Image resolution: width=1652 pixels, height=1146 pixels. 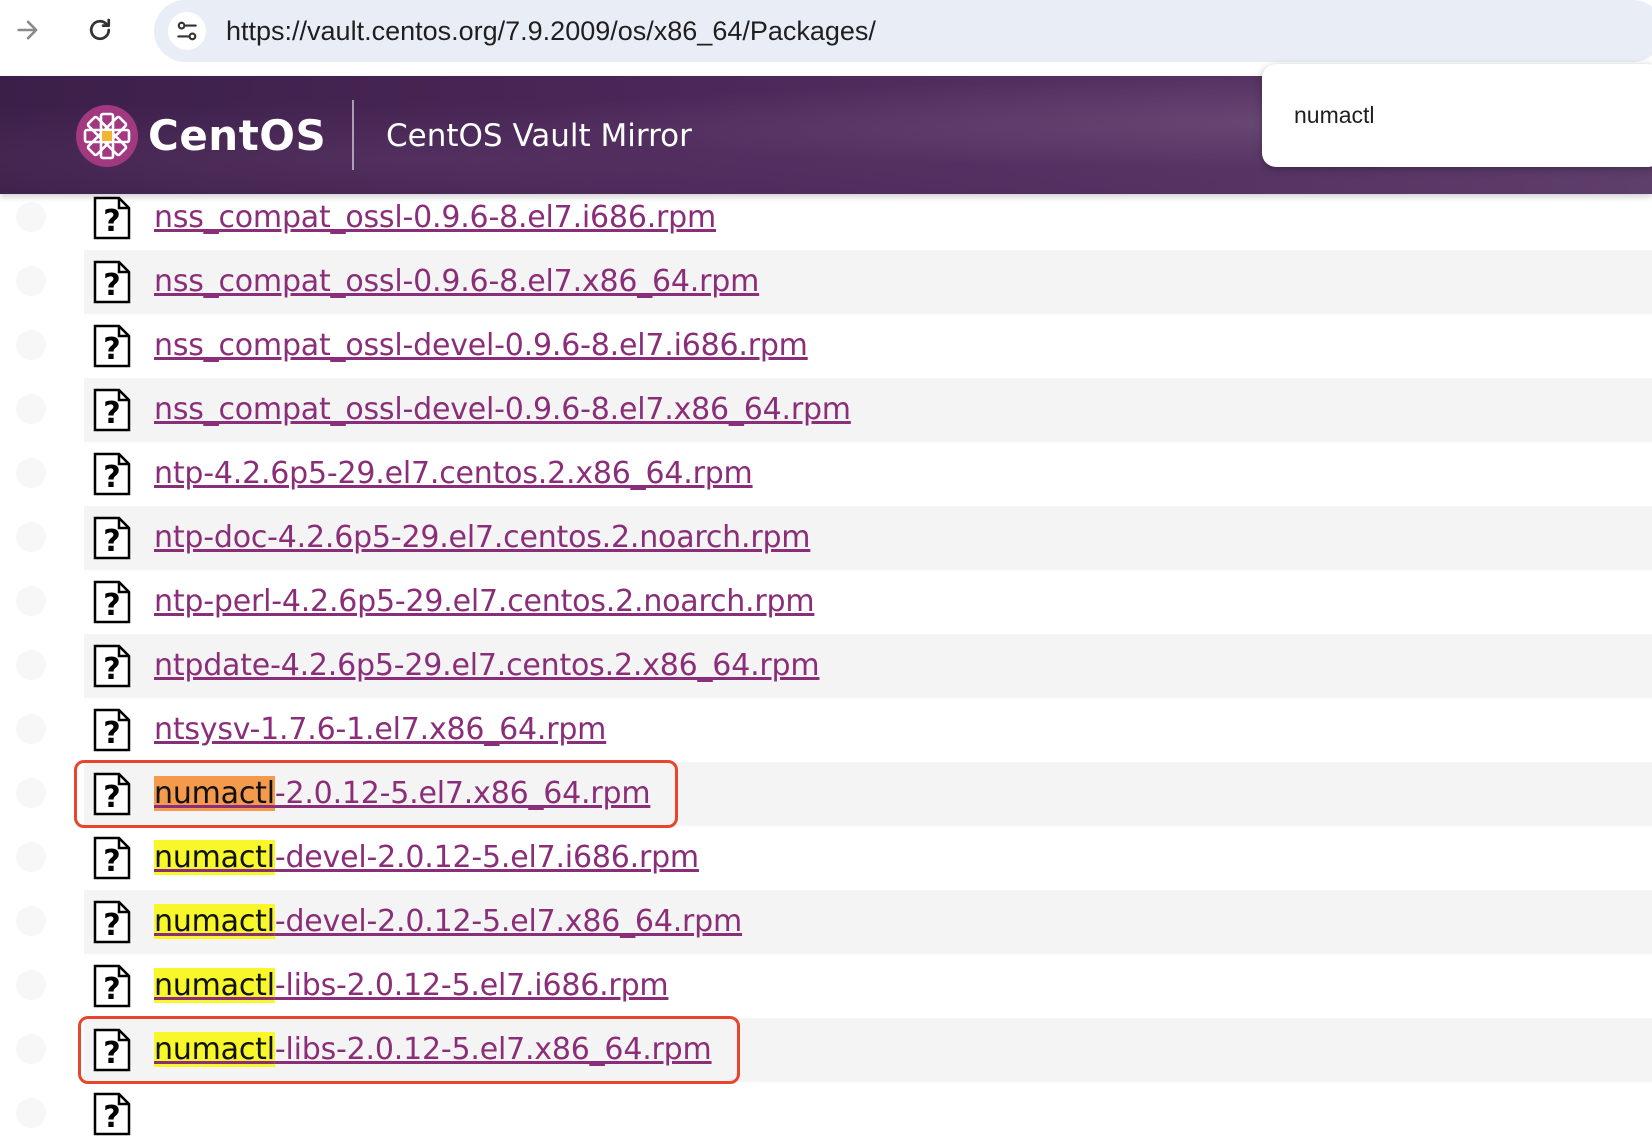 What do you see at coordinates (237, 136) in the screenshot?
I see `logo-text: CentOS` at bounding box center [237, 136].